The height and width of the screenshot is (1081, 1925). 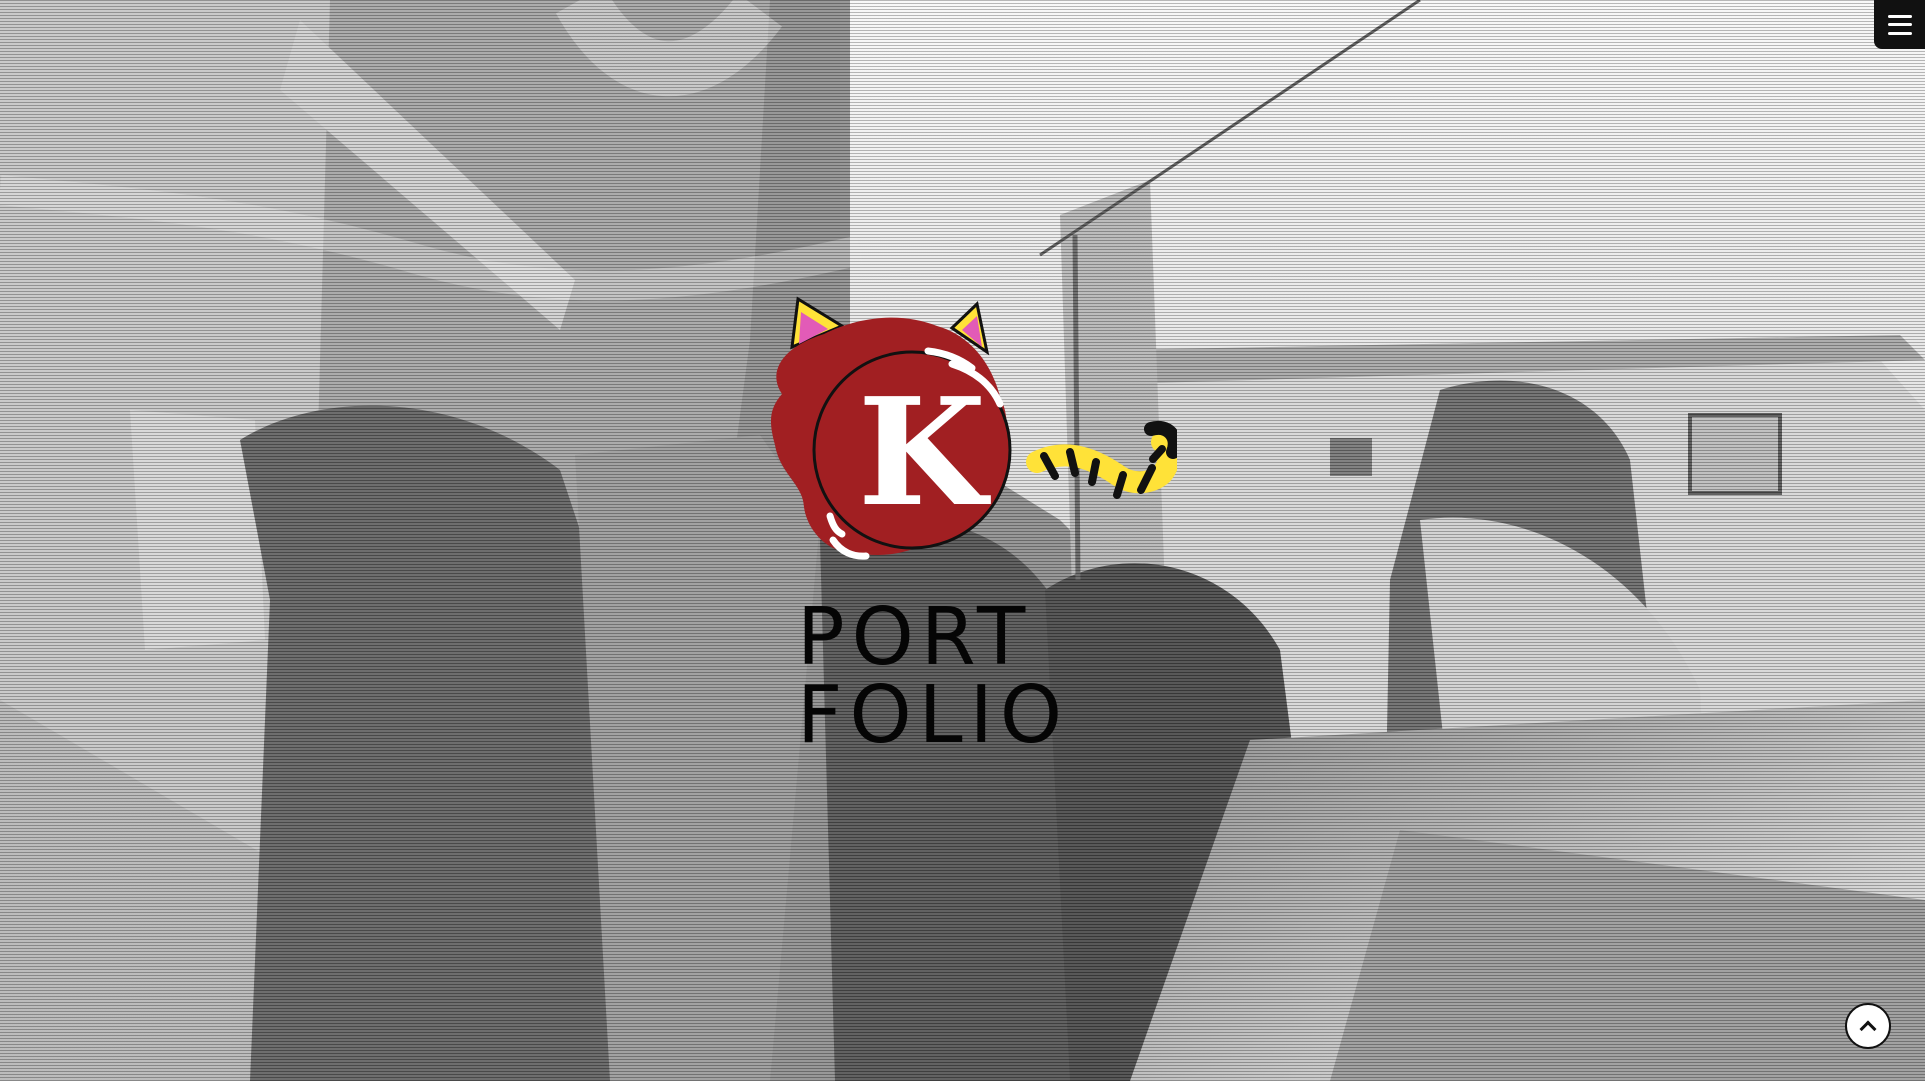 What do you see at coordinates (915, 637) in the screenshot?
I see `portfolio-title-line-1: PORT` at bounding box center [915, 637].